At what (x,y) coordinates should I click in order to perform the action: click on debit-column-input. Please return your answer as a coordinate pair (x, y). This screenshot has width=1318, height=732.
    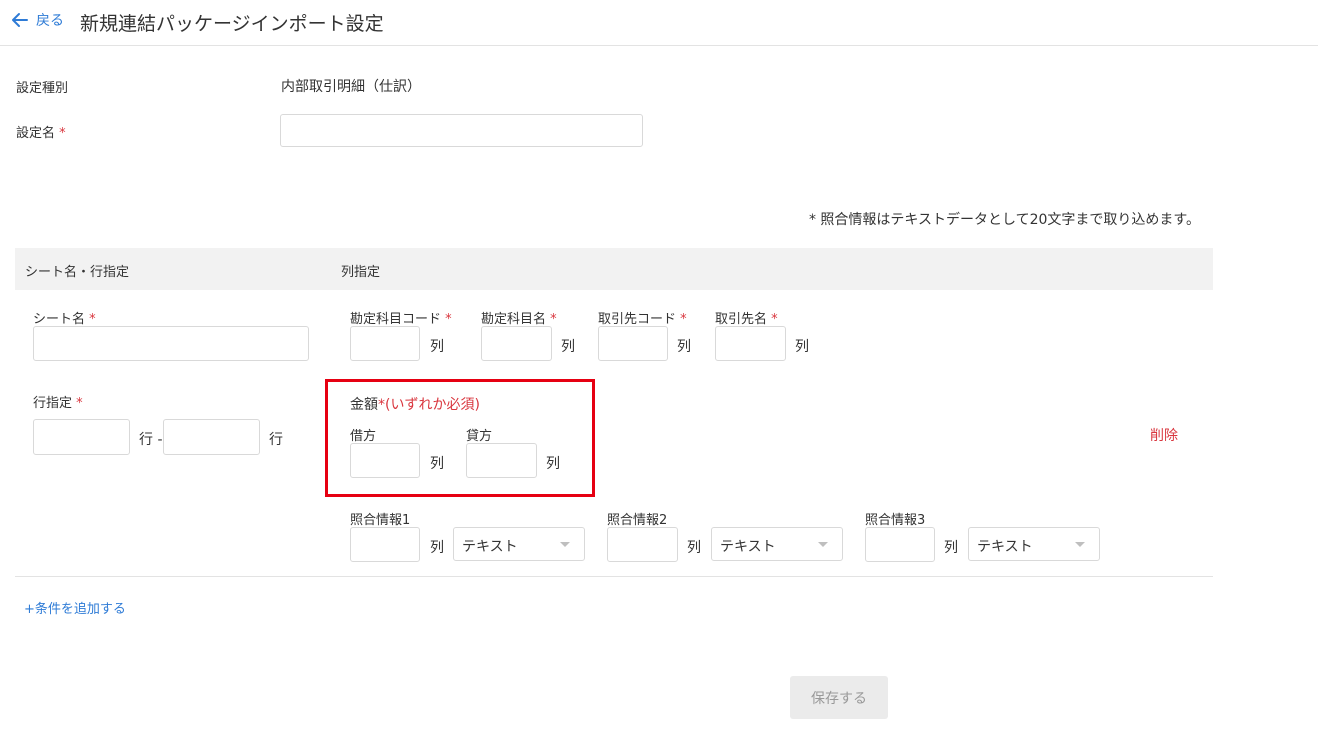
    Looking at the image, I should click on (385, 460).